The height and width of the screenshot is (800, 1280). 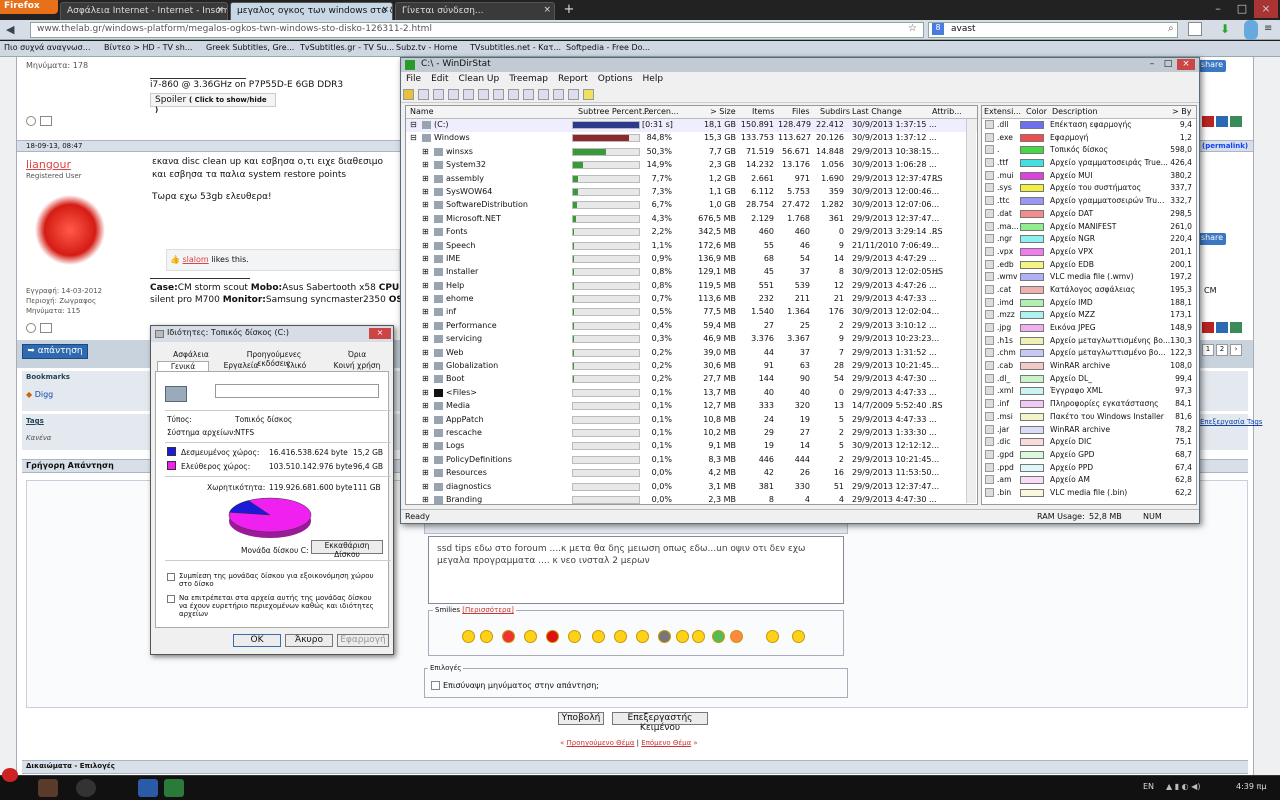 What do you see at coordinates (718, 636) in the screenshot?
I see `sick-icon` at bounding box center [718, 636].